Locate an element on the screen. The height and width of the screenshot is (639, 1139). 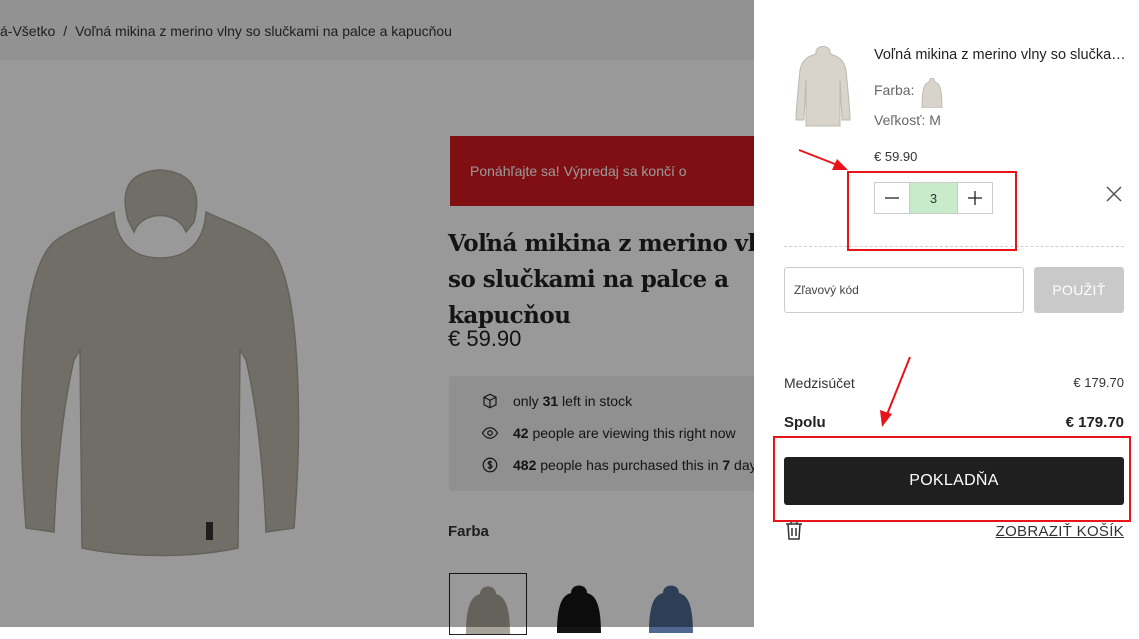
cart-item-color-swatch is located at coordinates (932, 92).